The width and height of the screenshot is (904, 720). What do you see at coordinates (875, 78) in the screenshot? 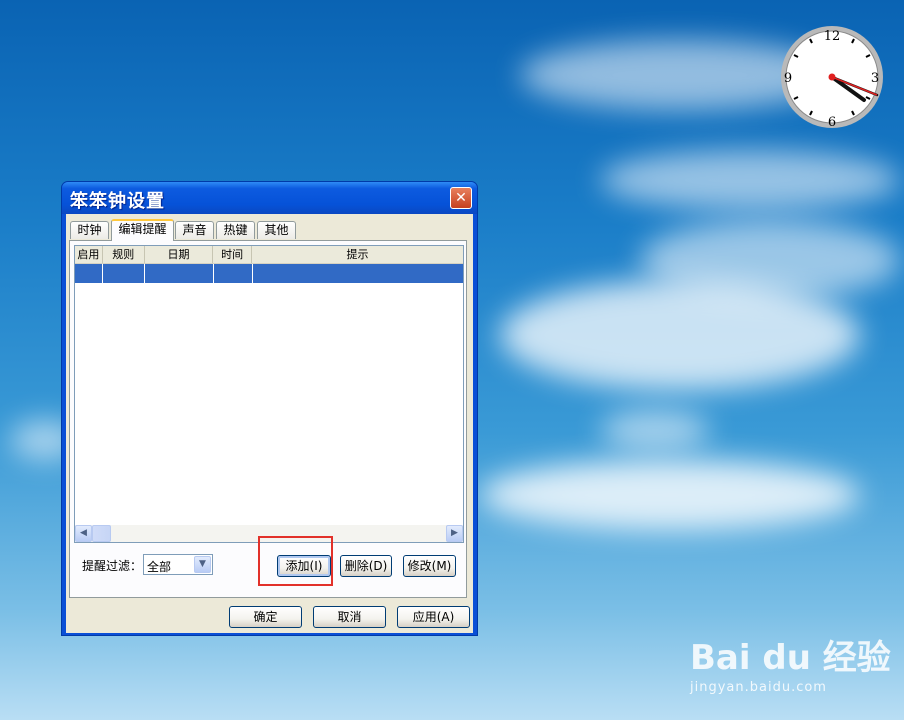
I see `clock-numeral-3: 3` at bounding box center [875, 78].